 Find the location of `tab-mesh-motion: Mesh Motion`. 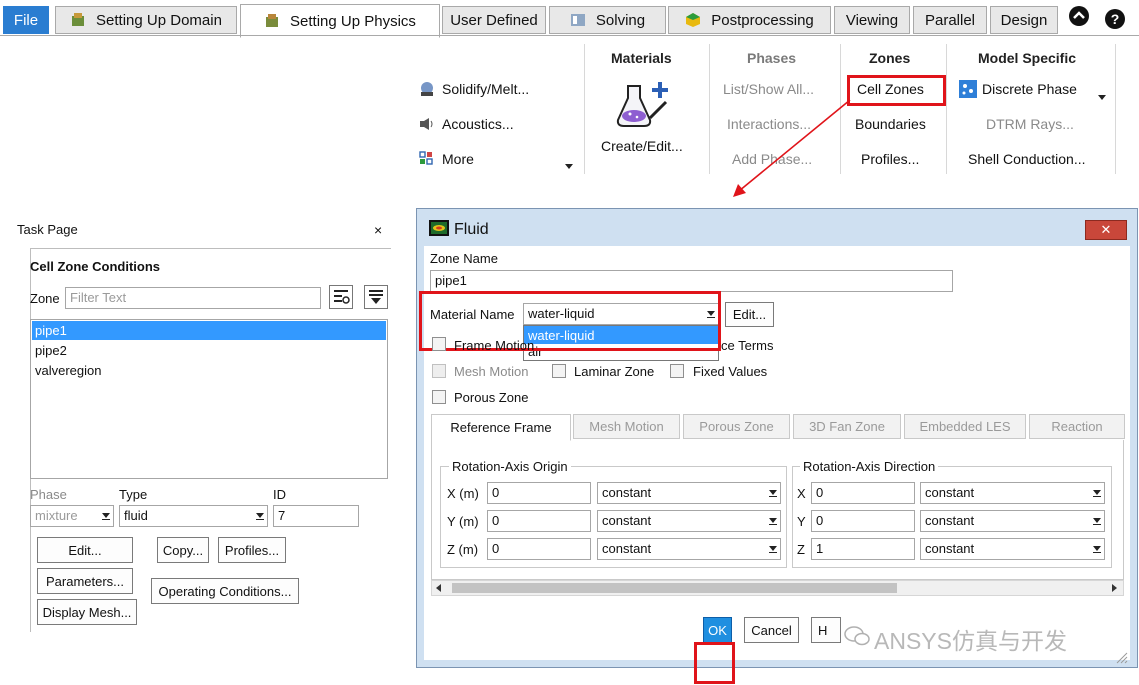

tab-mesh-motion: Mesh Motion is located at coordinates (626, 426).